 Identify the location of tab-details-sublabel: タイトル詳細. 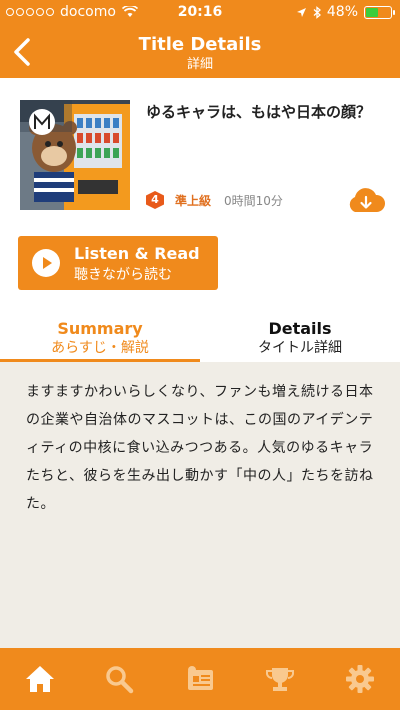
(300, 348).